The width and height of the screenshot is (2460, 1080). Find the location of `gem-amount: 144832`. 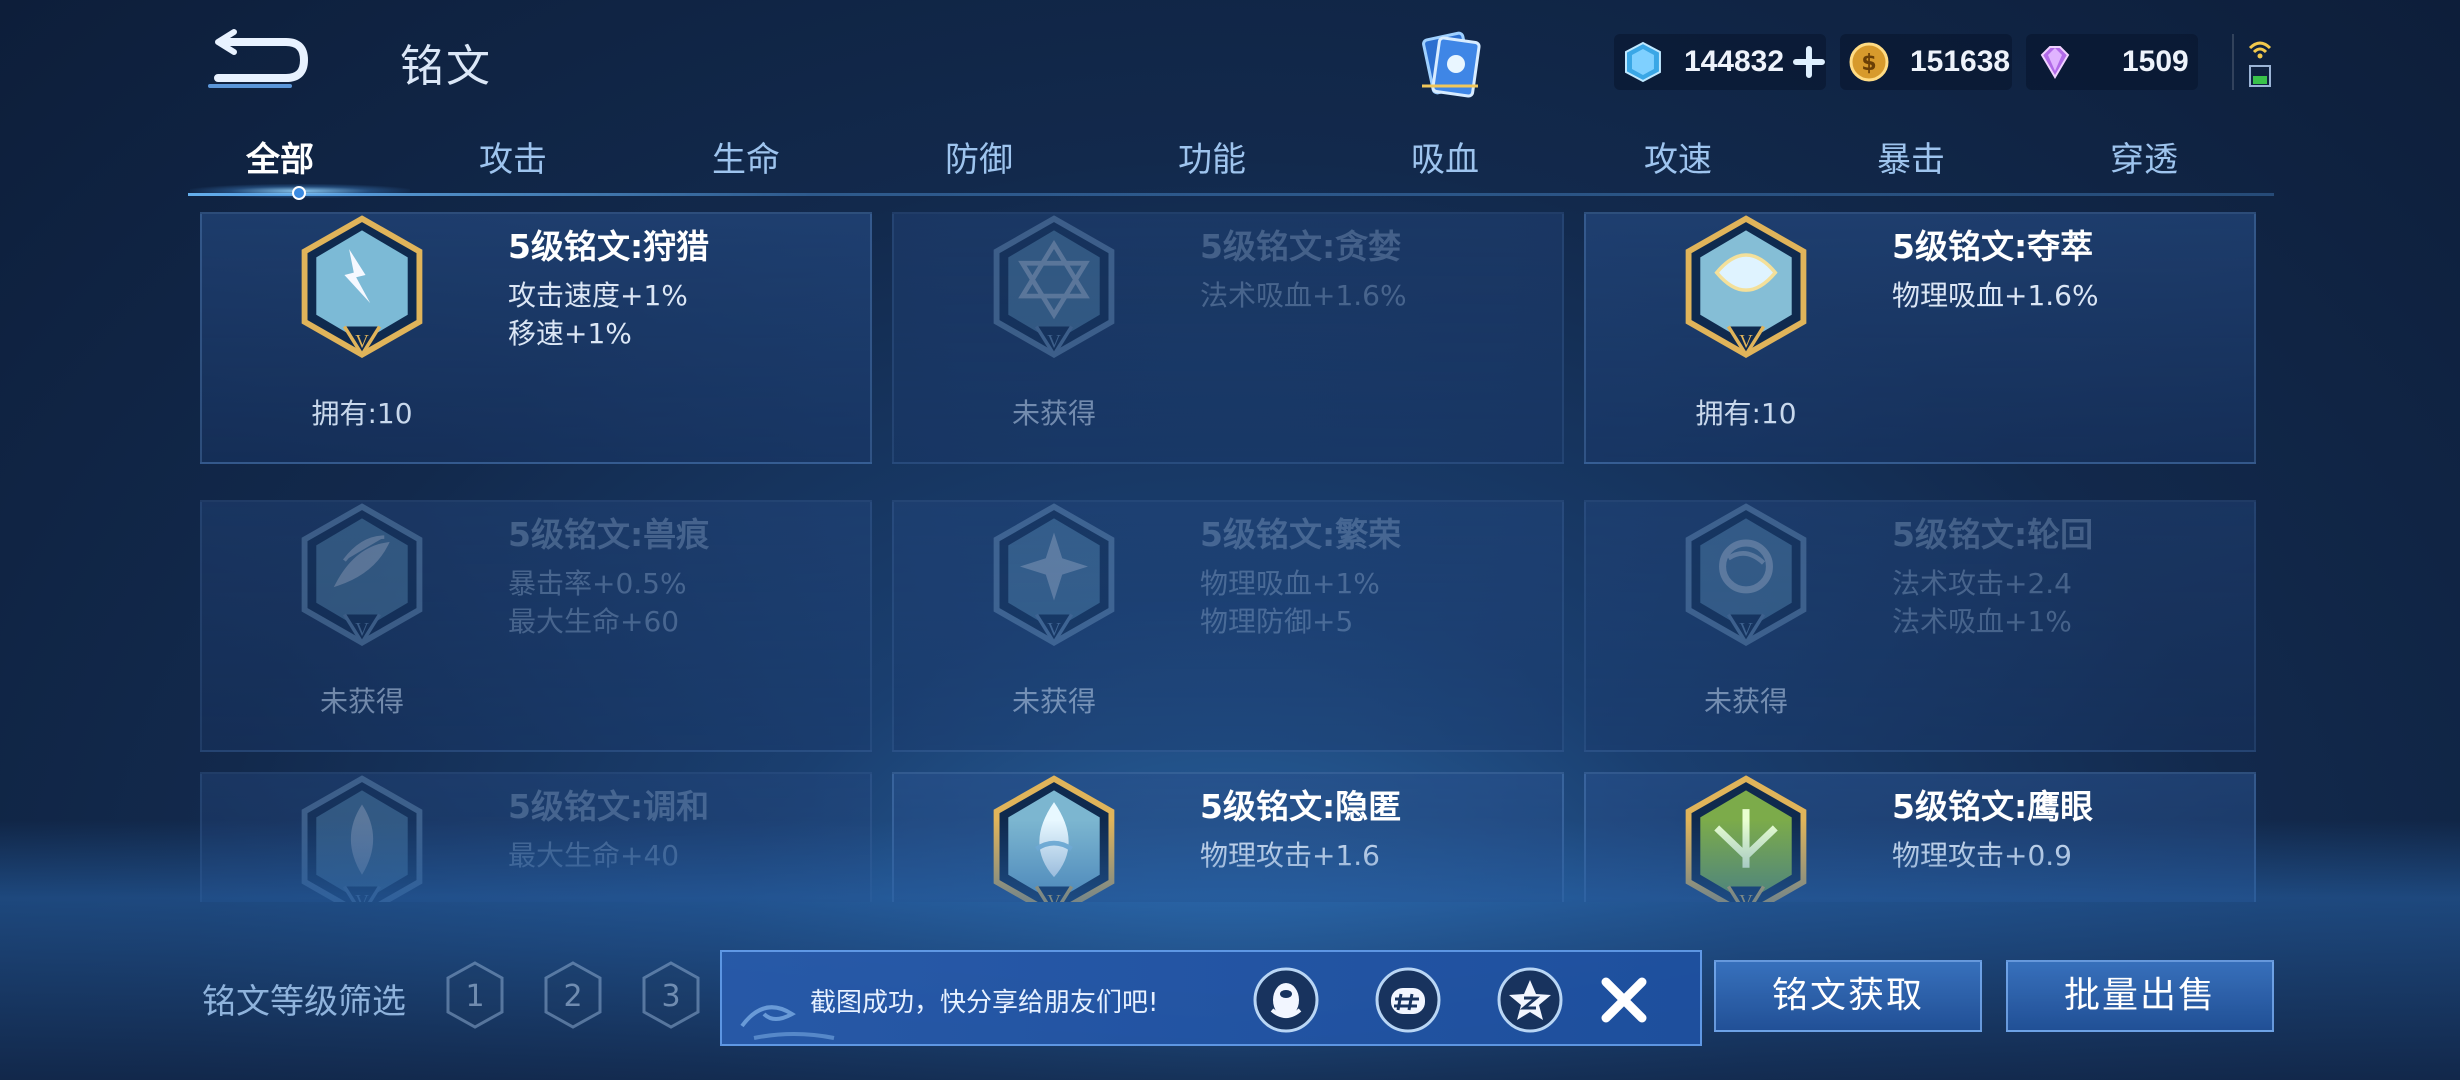

gem-amount: 144832 is located at coordinates (1734, 61).